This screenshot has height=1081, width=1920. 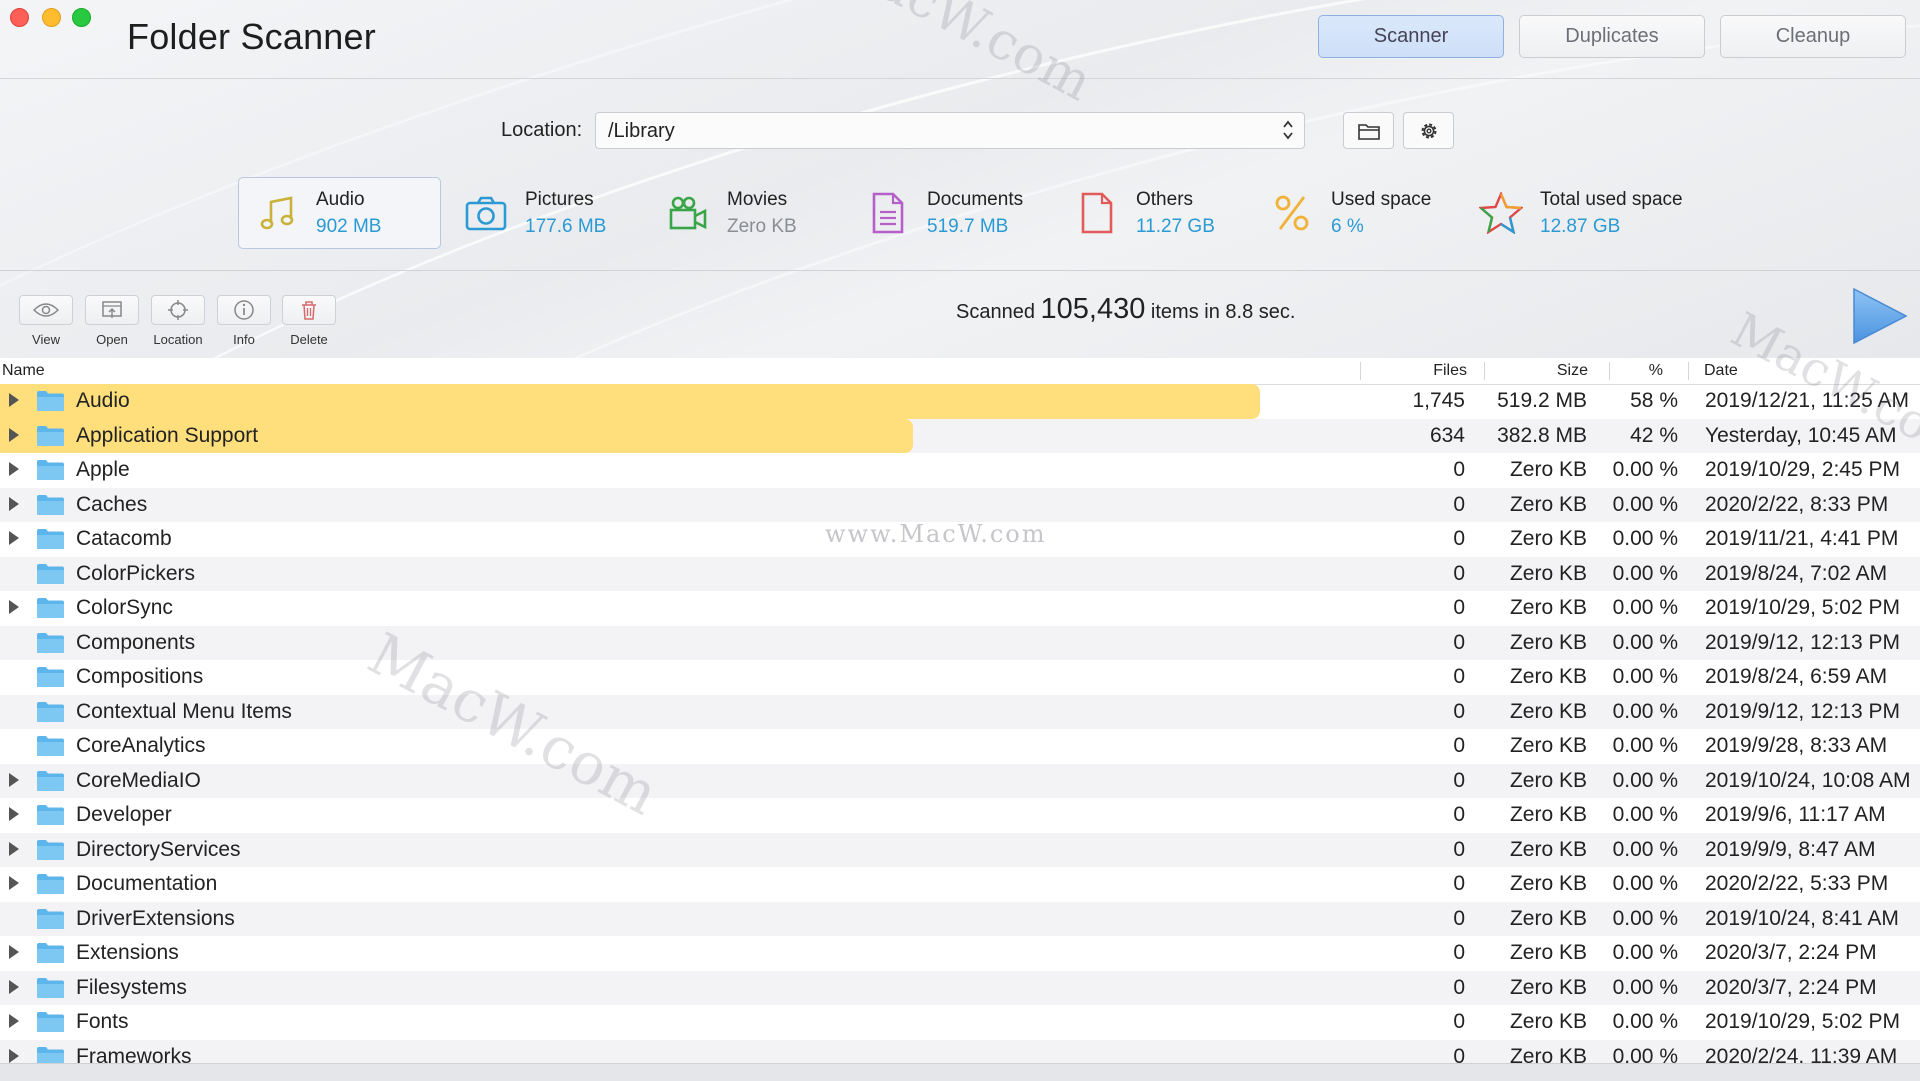 What do you see at coordinates (960, 1022) in the screenshot?
I see `table-row: Fonts 0 Zero KB 0.00 % 2019/10/29, 5:02 PM` at bounding box center [960, 1022].